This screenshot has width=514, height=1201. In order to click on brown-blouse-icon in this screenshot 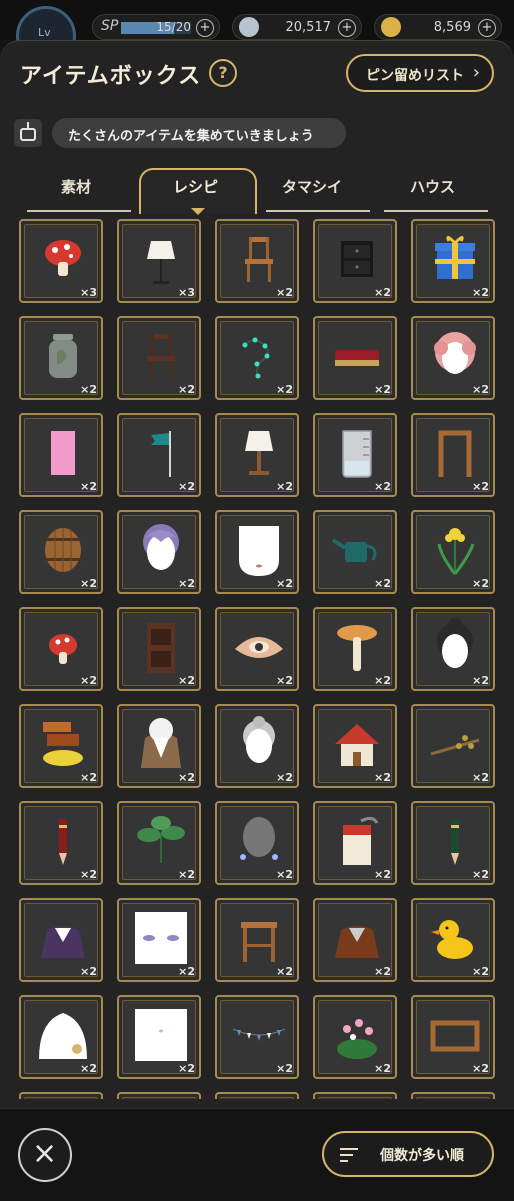, I will do `click(357, 942)`.